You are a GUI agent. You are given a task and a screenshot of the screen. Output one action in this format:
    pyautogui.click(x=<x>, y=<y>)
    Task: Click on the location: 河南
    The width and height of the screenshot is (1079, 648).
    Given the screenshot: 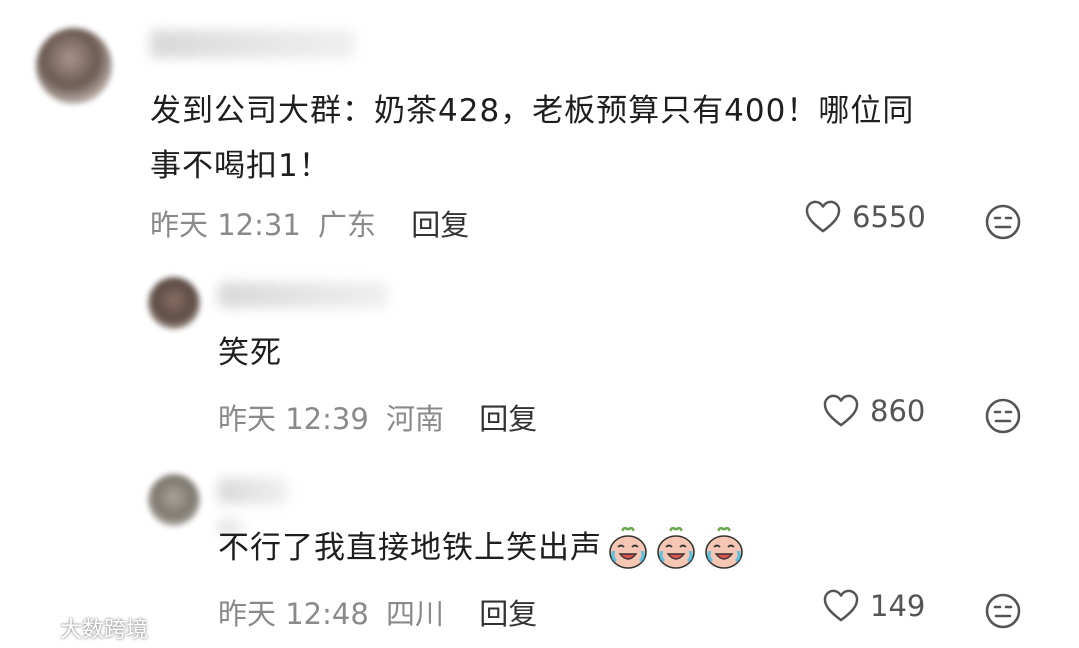 What is the action you would take?
    pyautogui.click(x=415, y=419)
    